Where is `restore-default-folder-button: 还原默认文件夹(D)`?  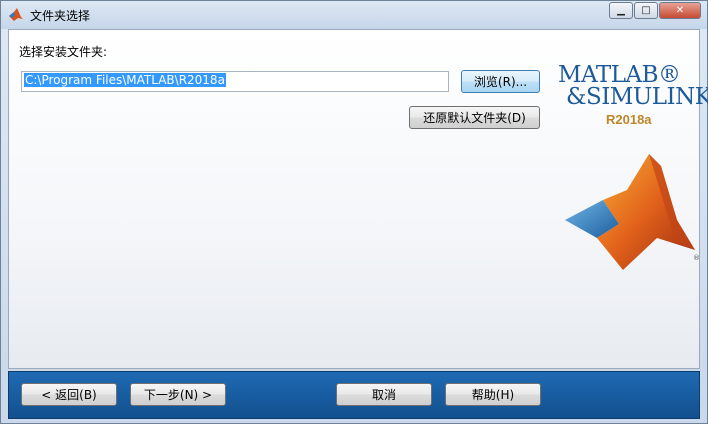 restore-default-folder-button: 还原默认文件夹(D) is located at coordinates (474, 117).